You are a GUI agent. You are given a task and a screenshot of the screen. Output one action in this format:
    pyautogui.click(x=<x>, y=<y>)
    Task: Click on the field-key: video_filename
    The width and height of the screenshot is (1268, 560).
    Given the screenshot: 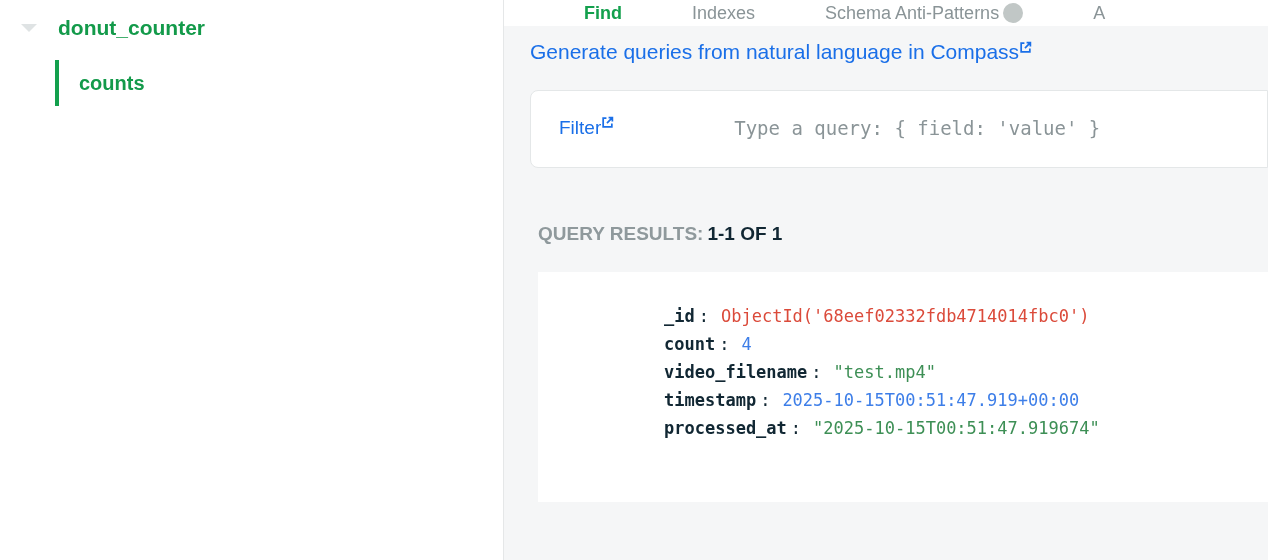 What is the action you would take?
    pyautogui.click(x=736, y=372)
    